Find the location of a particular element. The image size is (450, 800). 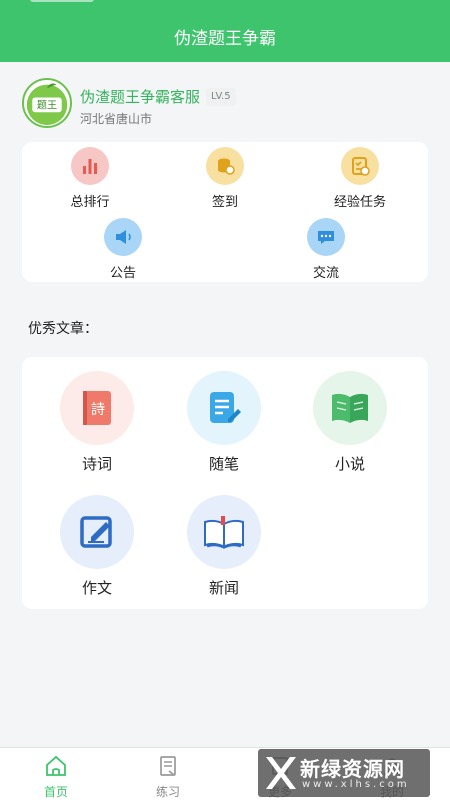

article-label: 作文 is located at coordinates (96, 588).